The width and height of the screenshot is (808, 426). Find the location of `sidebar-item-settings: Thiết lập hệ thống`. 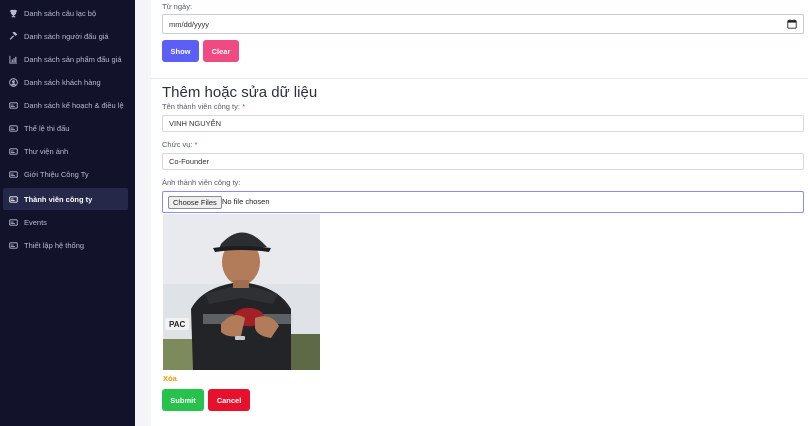

sidebar-item-settings: Thiết lập hệ thống is located at coordinates (65, 245).